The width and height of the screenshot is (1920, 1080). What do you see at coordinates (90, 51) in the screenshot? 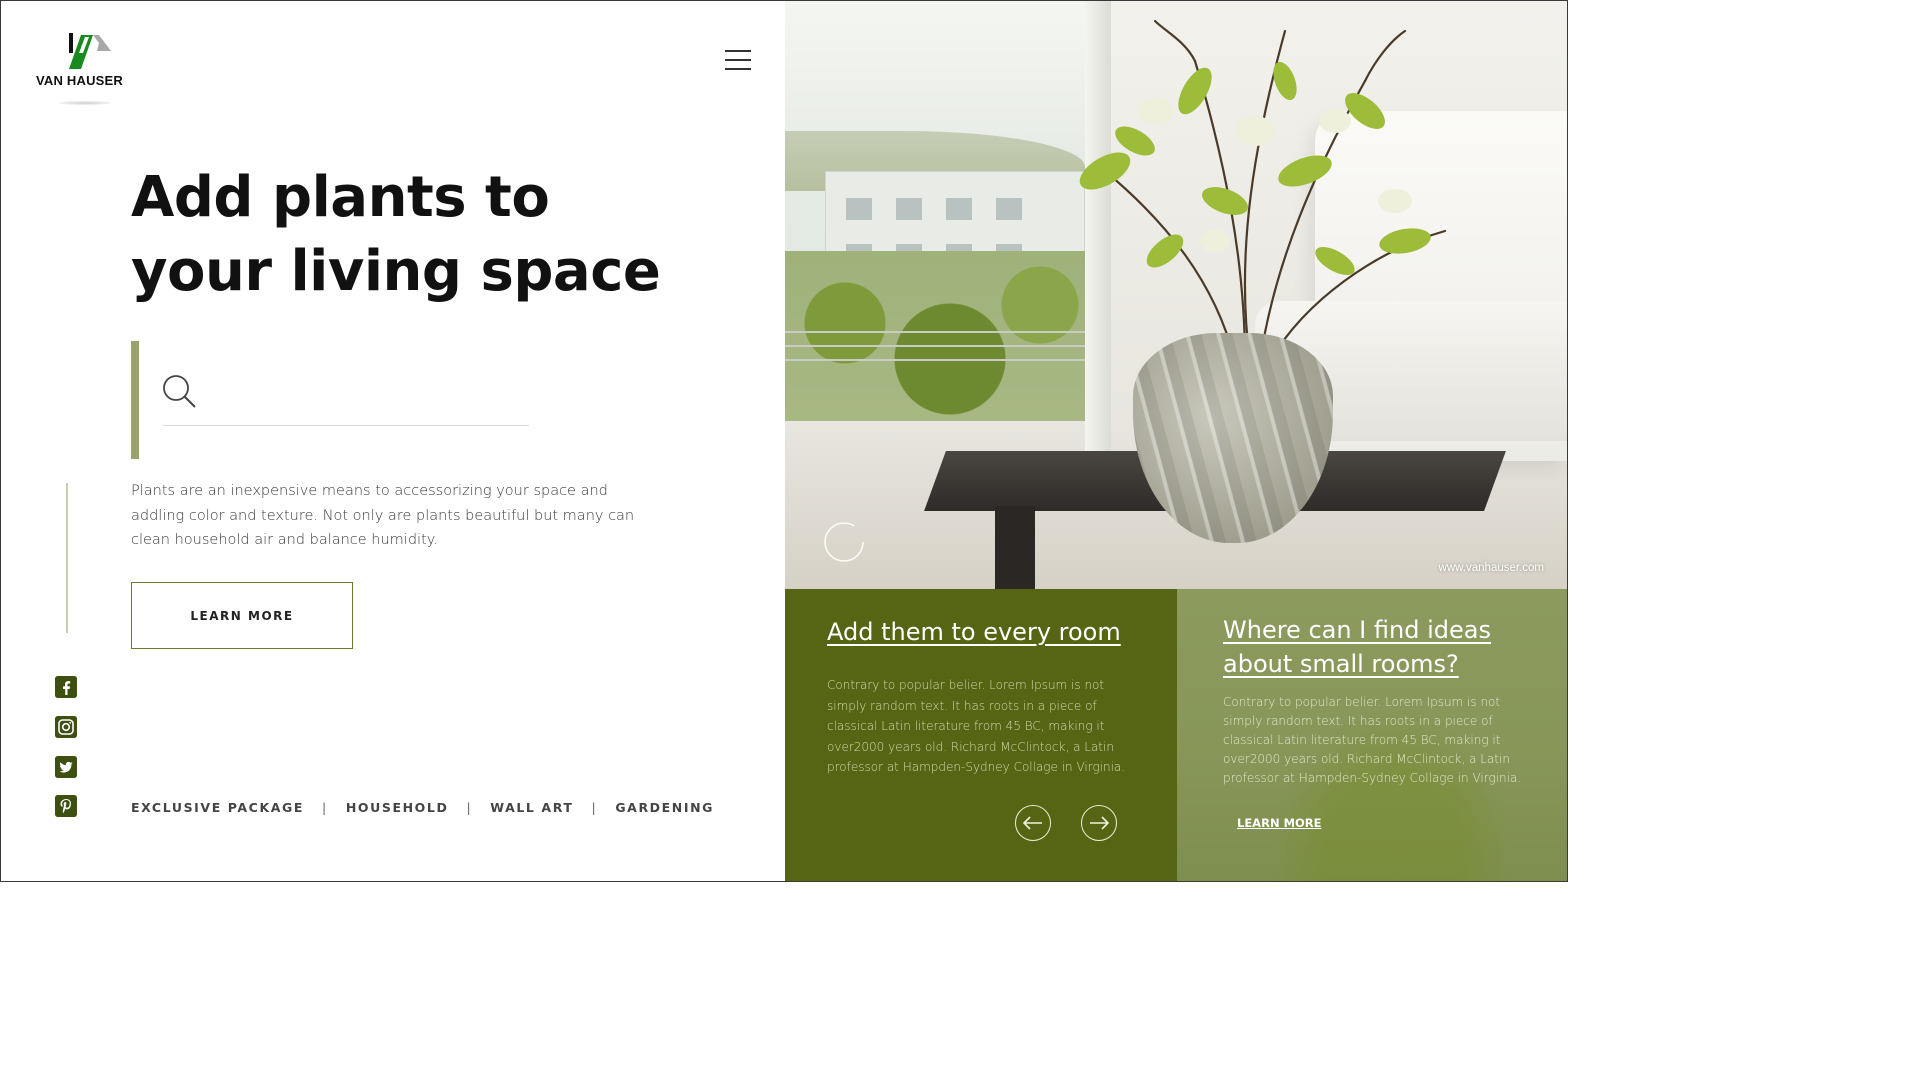
I see `logo-mark-icon` at bounding box center [90, 51].